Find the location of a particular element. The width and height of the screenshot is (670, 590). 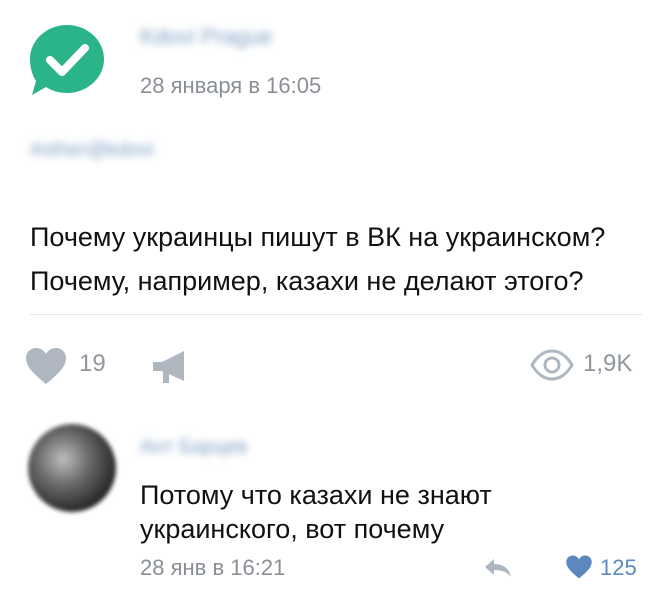

reply-button is located at coordinates (498, 568).